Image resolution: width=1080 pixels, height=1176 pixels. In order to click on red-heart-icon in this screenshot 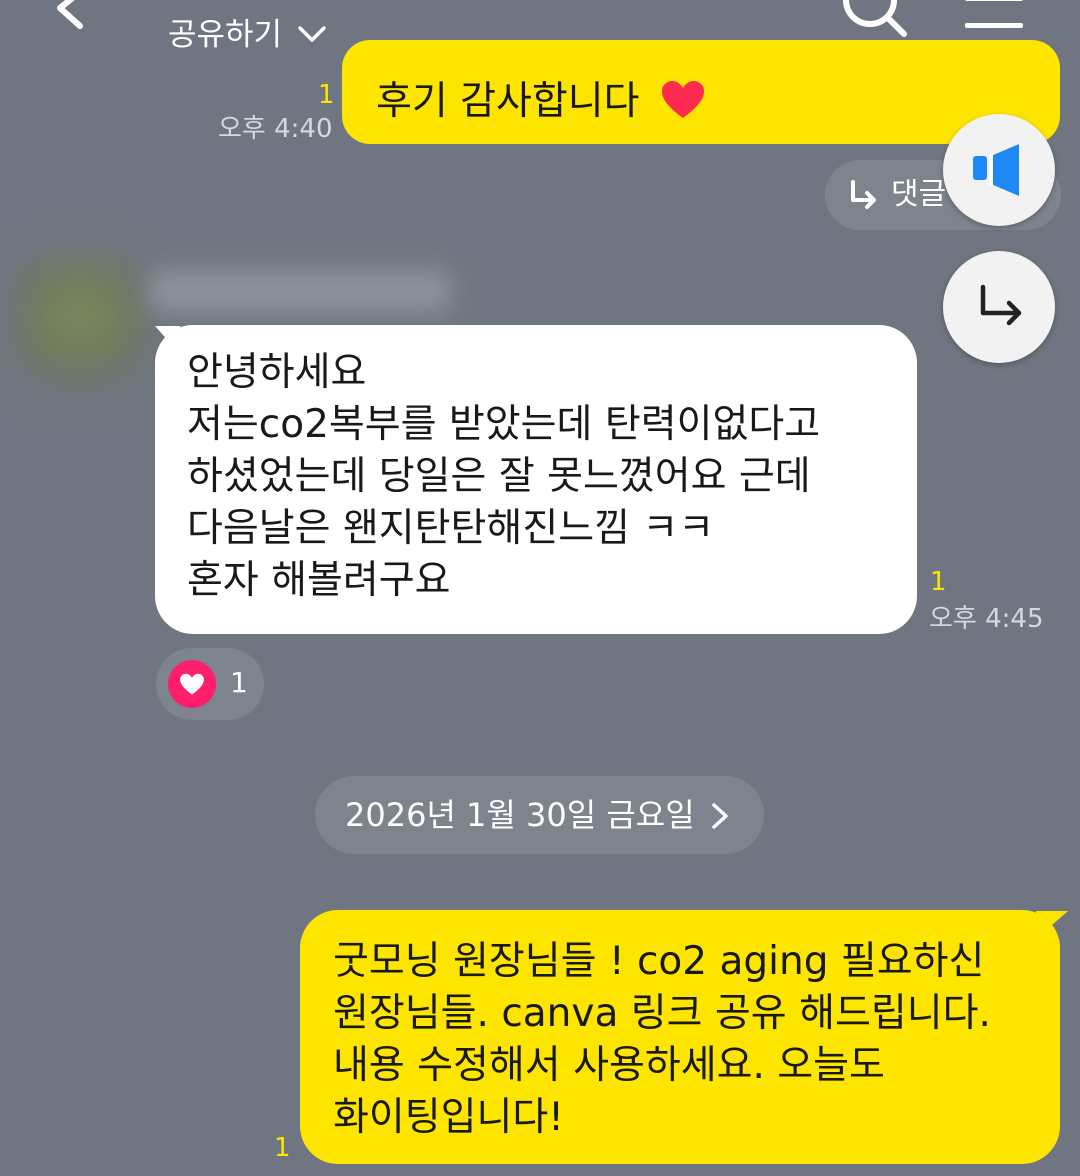, I will do `click(682, 99)`.